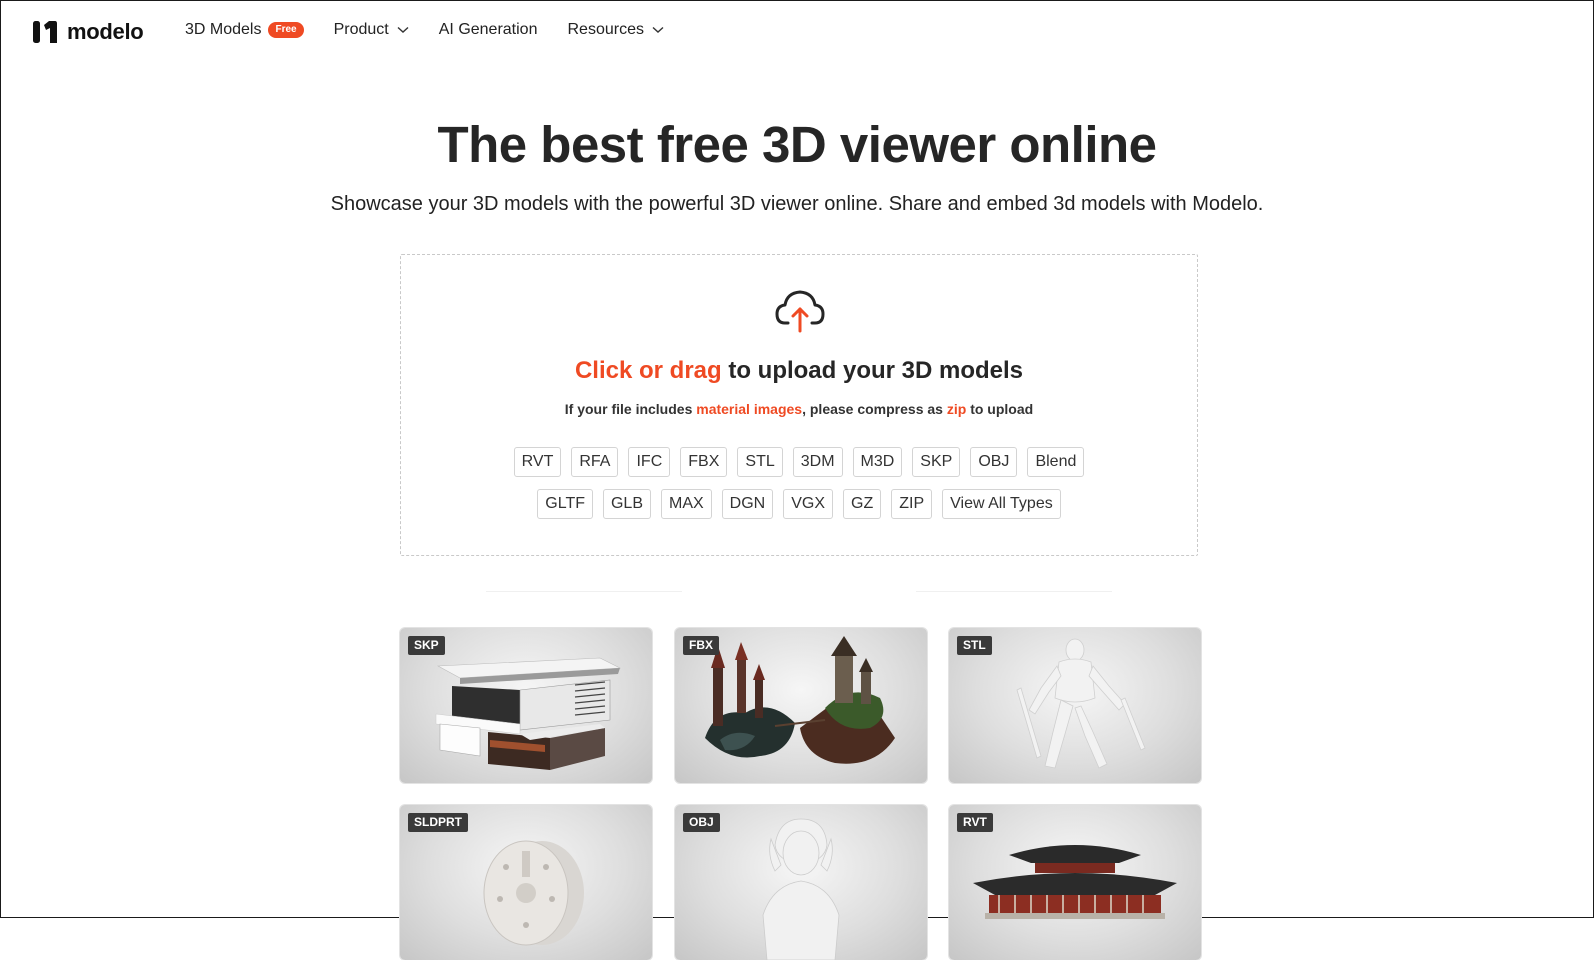 The image size is (1594, 960). What do you see at coordinates (801, 882) in the screenshot?
I see `model-card-obj: OBJ` at bounding box center [801, 882].